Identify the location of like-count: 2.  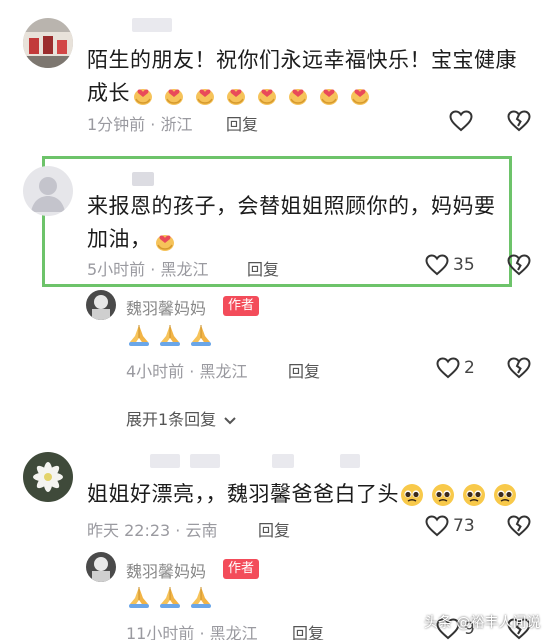
(469, 368).